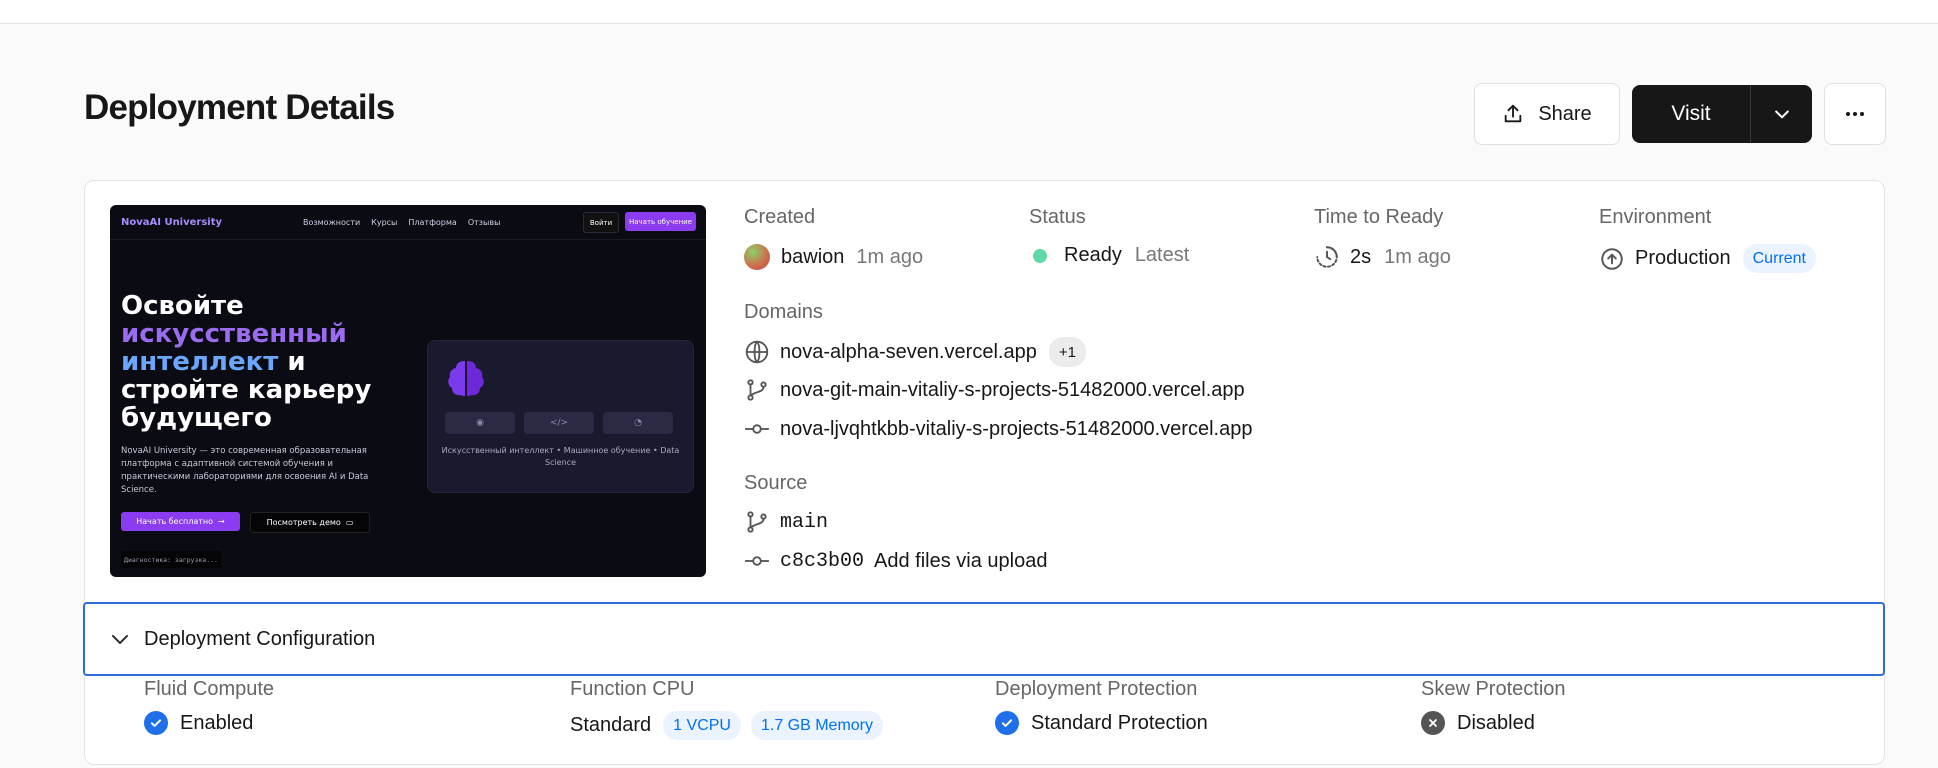  I want to click on fluid-compute-value: Enabled, so click(198, 723).